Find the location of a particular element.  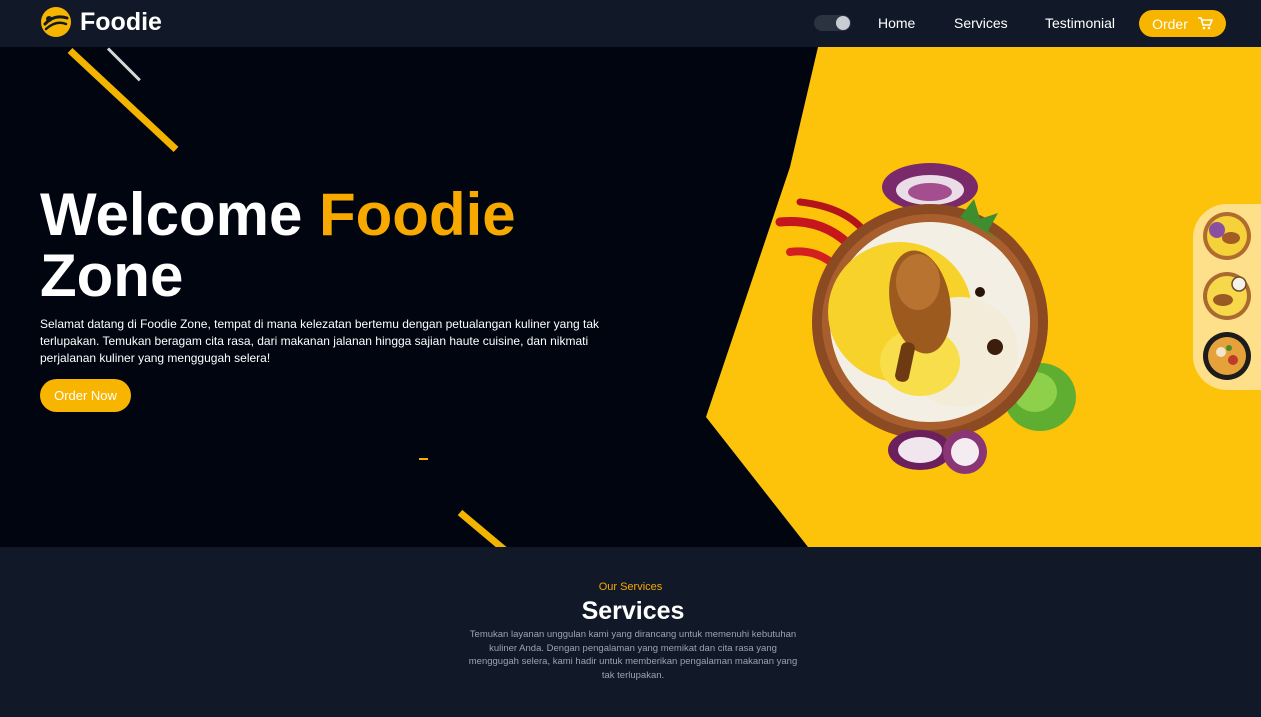

brand-name: Foodie is located at coordinates (121, 21).